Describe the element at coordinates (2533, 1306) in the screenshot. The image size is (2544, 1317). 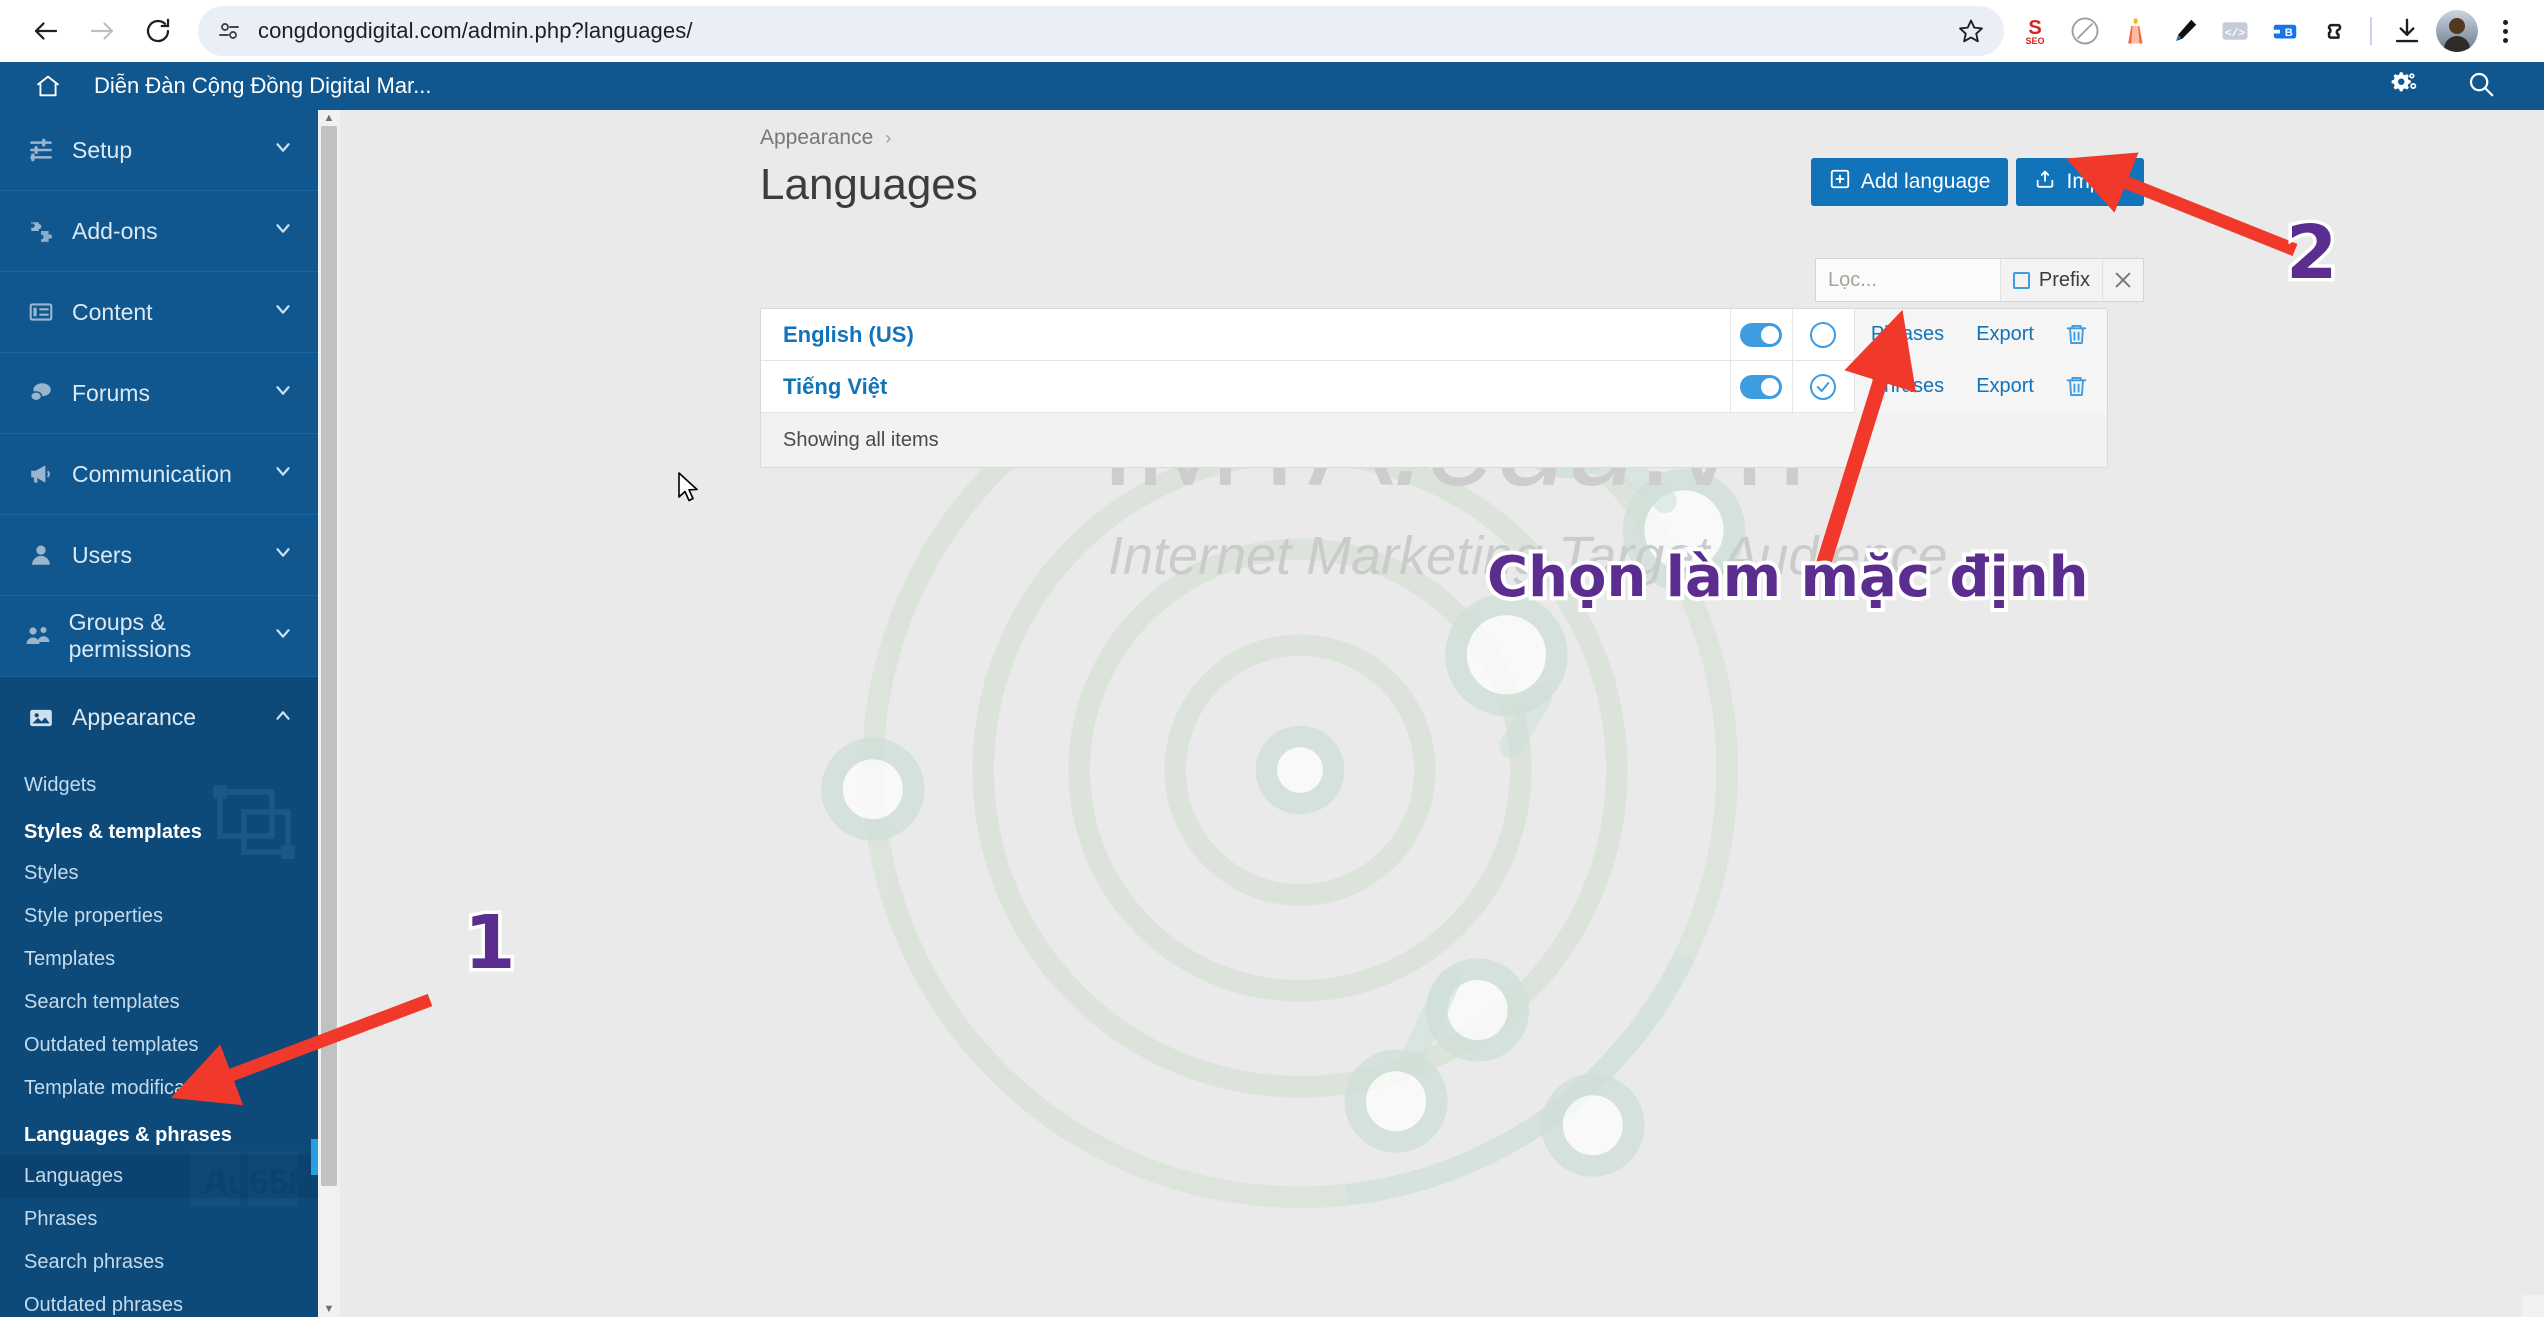
I see `page-scrollbar-corner` at that location.